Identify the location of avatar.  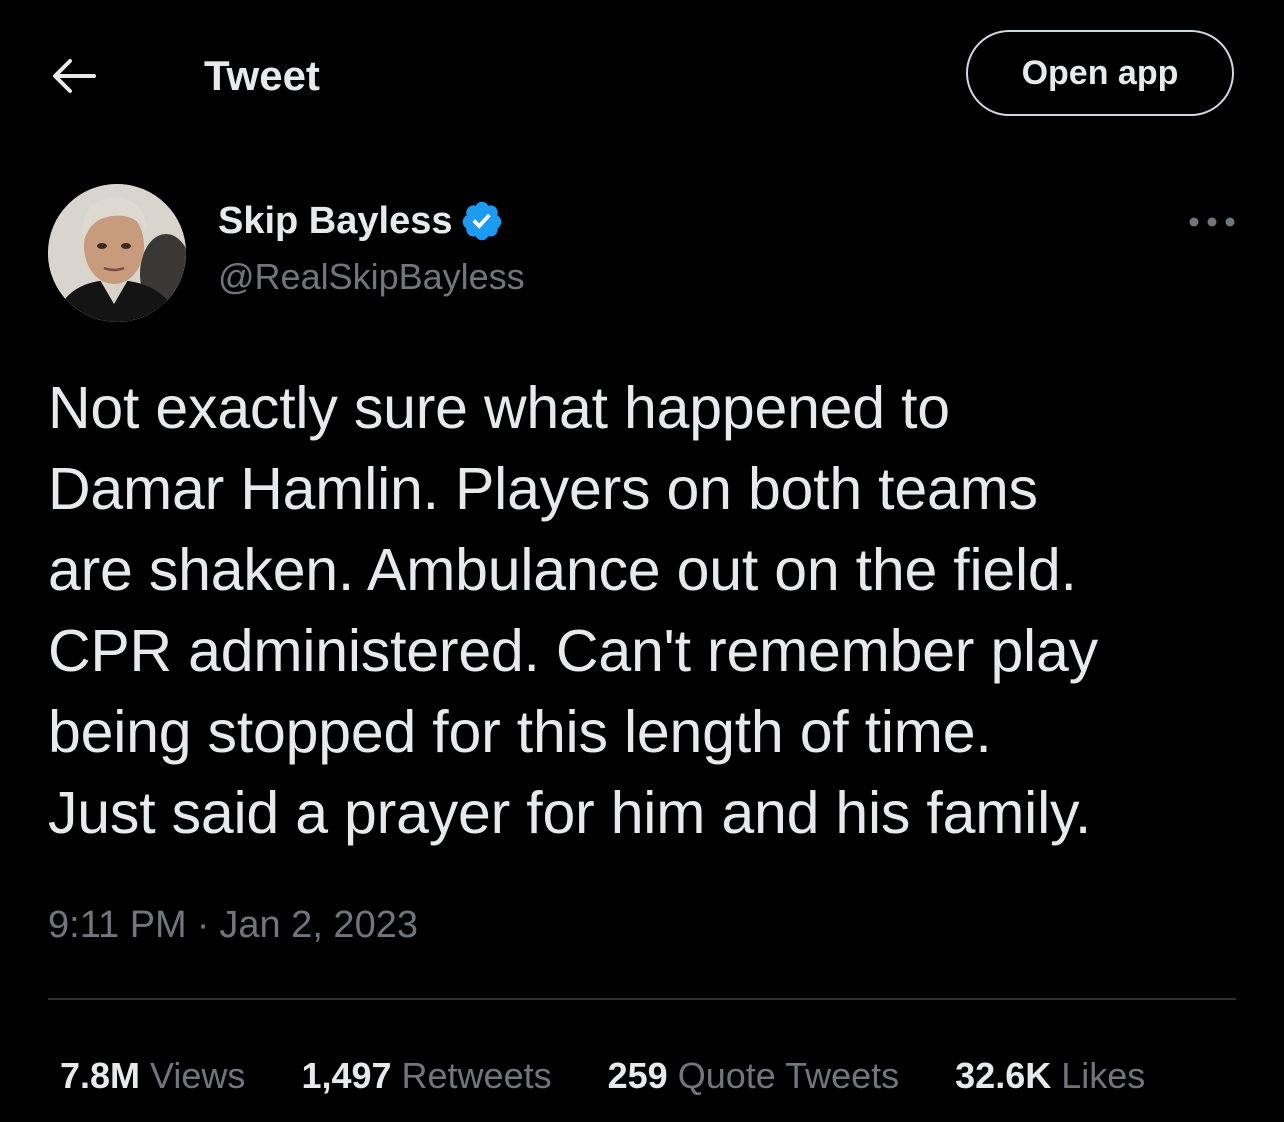
(117, 253).